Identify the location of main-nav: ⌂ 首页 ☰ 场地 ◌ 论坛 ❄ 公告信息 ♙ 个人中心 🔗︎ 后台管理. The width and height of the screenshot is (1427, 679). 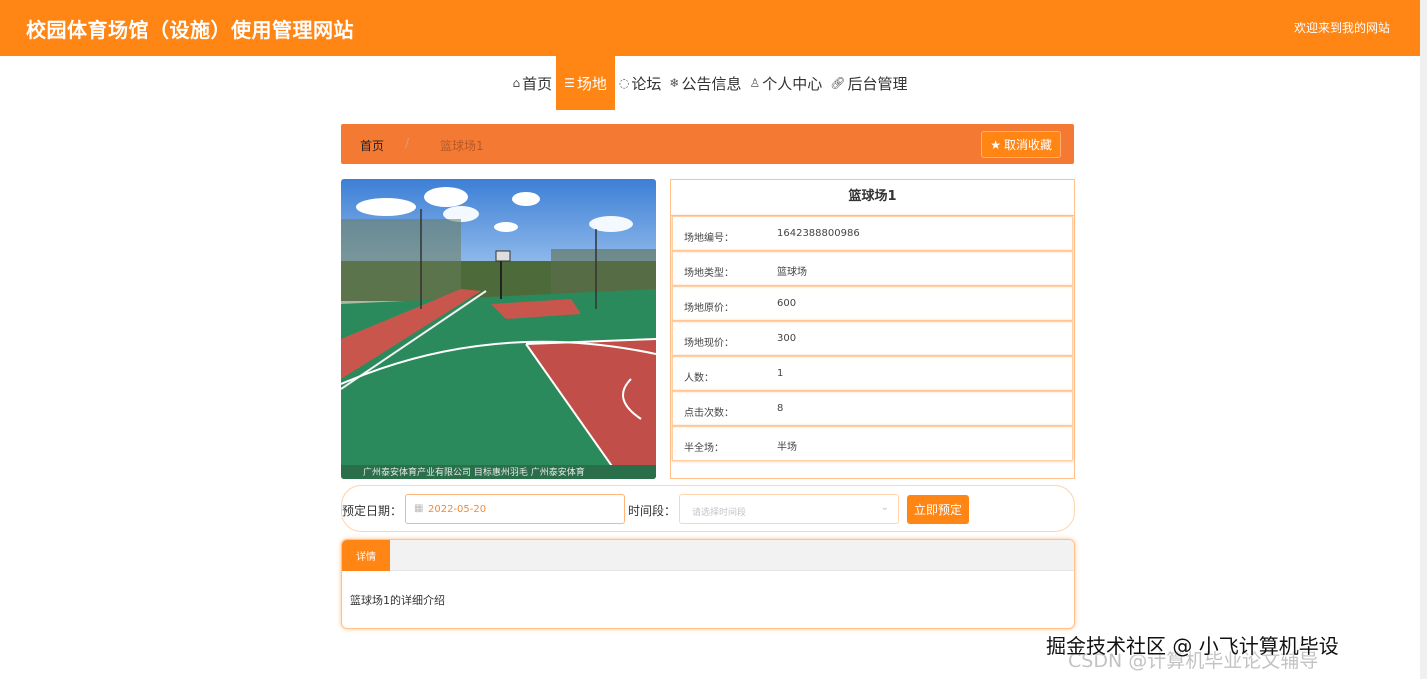
(710, 83).